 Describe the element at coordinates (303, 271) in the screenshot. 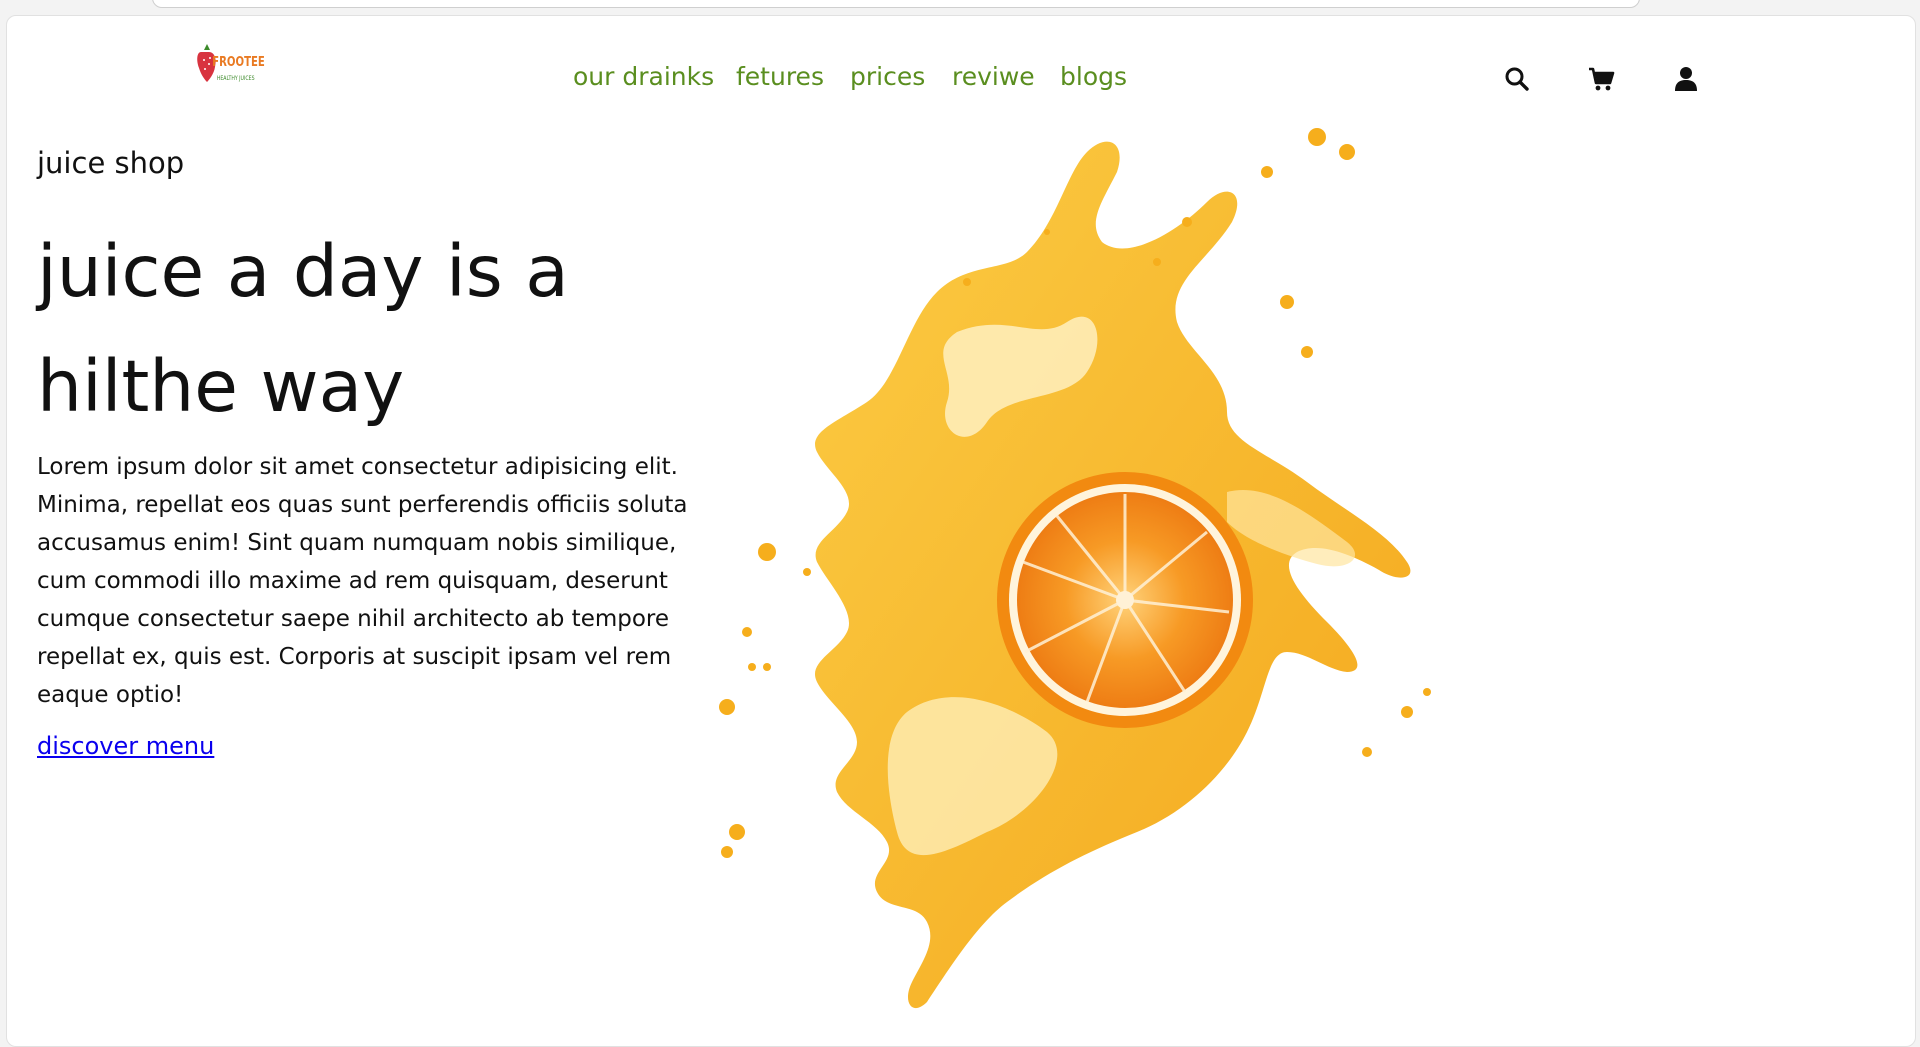

I see `hero-headline-line1: juice a day is a` at that location.